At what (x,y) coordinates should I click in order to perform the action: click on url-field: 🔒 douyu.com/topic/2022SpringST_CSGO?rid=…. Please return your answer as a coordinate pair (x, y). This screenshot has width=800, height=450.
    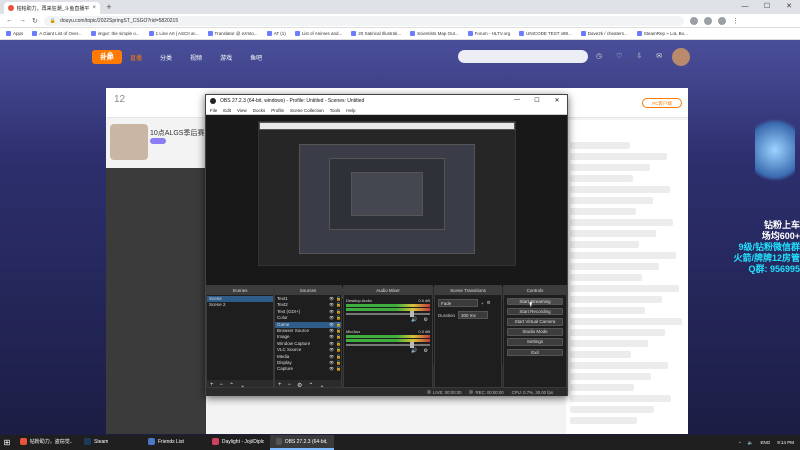
    Looking at the image, I should click on (363, 20).